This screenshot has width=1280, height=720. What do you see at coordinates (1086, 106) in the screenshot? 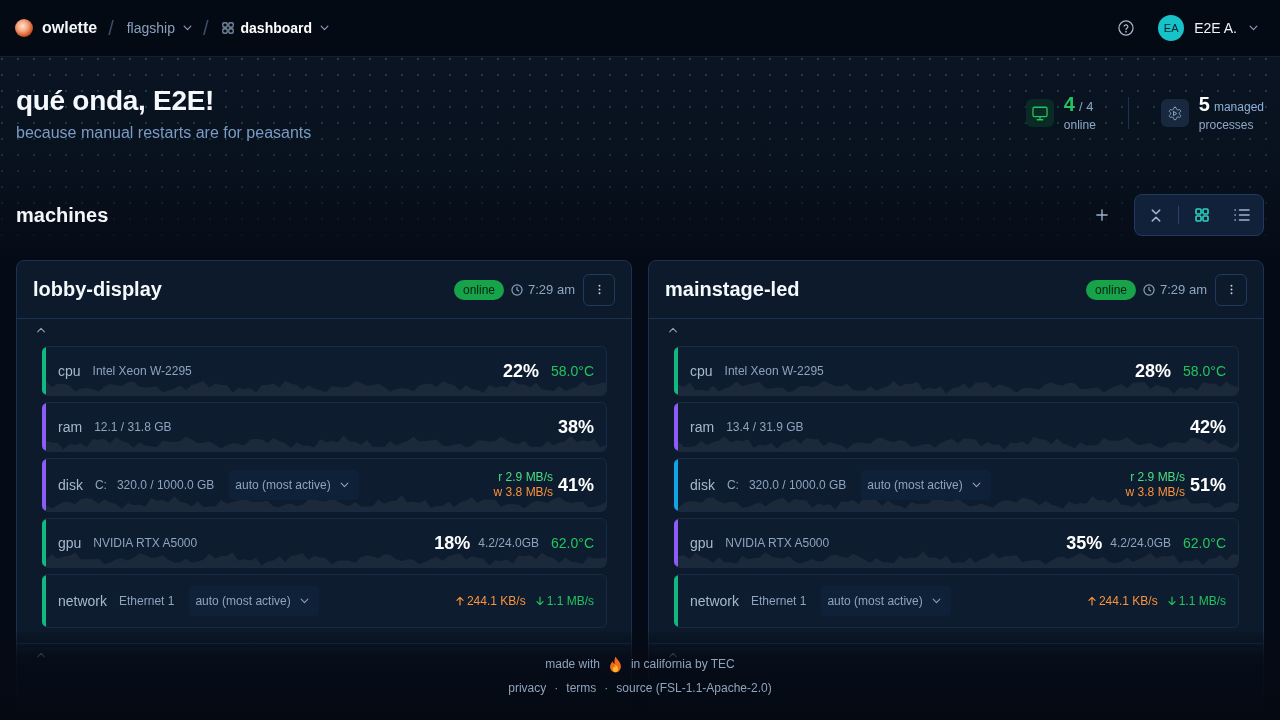
I see `stat-total: / 4` at bounding box center [1086, 106].